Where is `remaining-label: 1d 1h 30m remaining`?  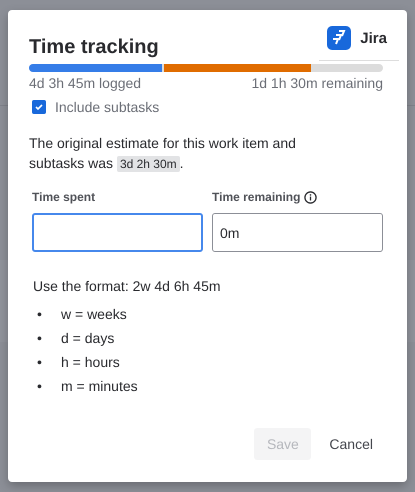 remaining-label: 1d 1h 30m remaining is located at coordinates (317, 83).